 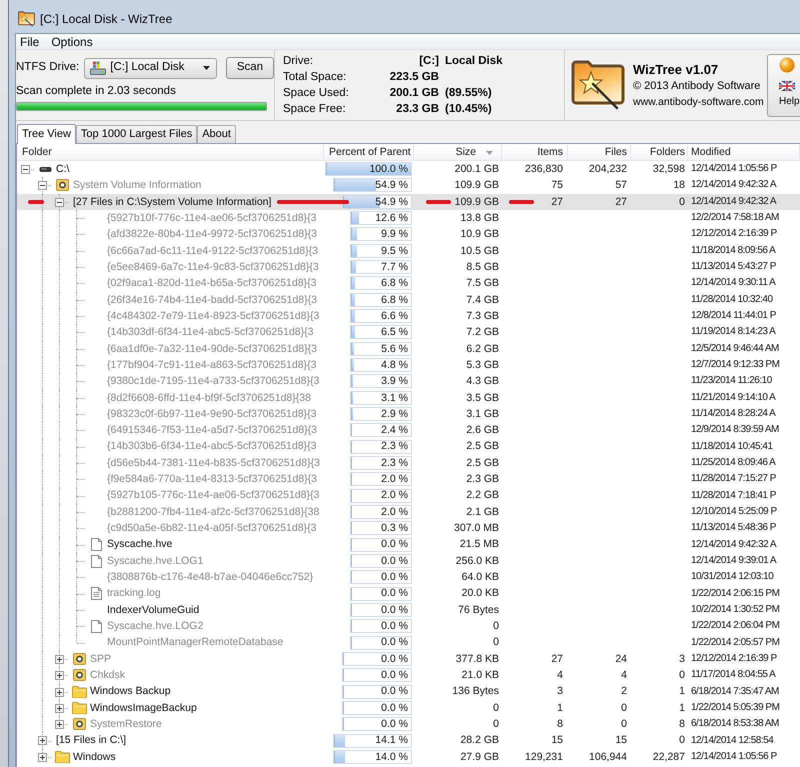 What do you see at coordinates (91, 740) in the screenshot?
I see `item-name: [15 Files in C:\]` at bounding box center [91, 740].